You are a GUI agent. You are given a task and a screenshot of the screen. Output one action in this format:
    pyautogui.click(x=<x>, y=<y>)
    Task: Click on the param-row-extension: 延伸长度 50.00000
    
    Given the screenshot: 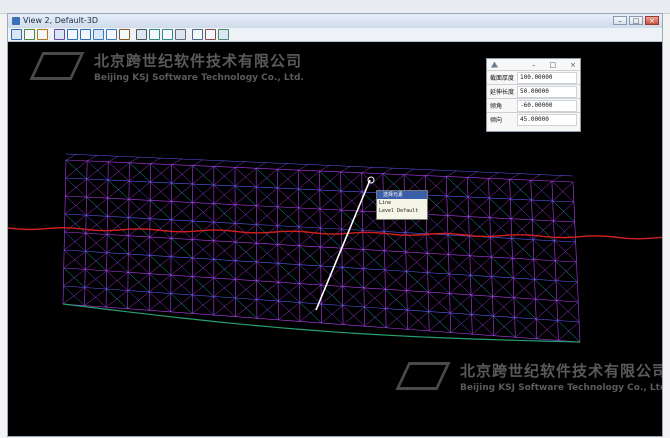 What is the action you would take?
    pyautogui.click(x=533, y=91)
    